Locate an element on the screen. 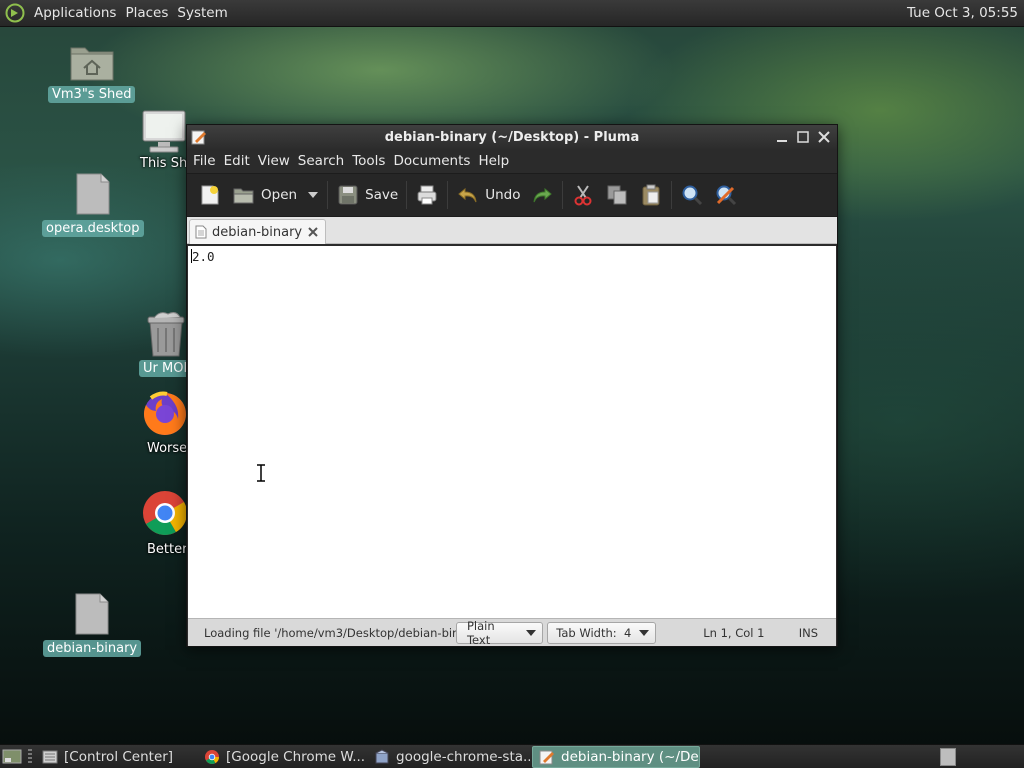 This screenshot has width=1024, height=768. find-button is located at coordinates (692, 195).